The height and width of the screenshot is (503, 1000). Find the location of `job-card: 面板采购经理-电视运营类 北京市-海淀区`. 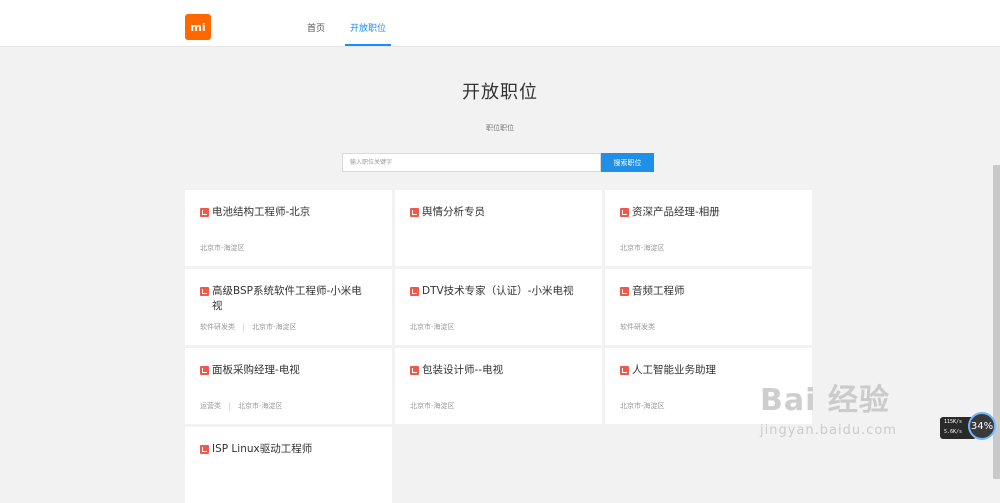

job-card: 面板采购经理-电视运营类 北京市-海淀区 is located at coordinates (288, 386).